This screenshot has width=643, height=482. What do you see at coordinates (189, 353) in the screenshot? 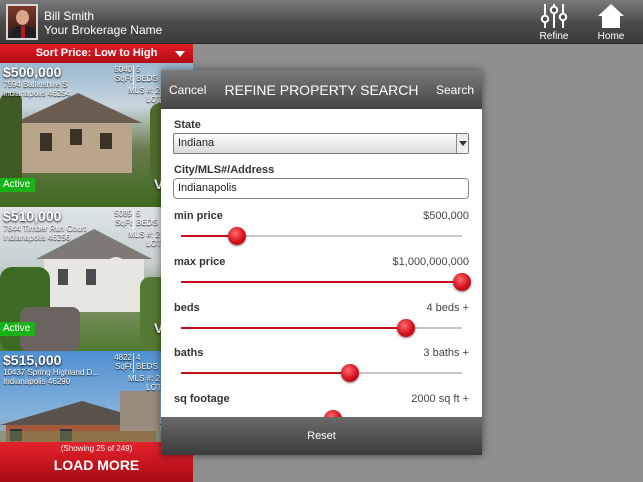
I see `baths-label: baths` at bounding box center [189, 353].